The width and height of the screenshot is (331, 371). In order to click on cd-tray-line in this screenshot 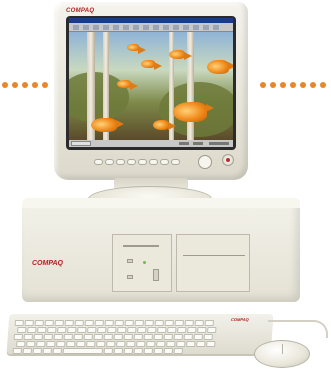, I will do `click(214, 255)`.